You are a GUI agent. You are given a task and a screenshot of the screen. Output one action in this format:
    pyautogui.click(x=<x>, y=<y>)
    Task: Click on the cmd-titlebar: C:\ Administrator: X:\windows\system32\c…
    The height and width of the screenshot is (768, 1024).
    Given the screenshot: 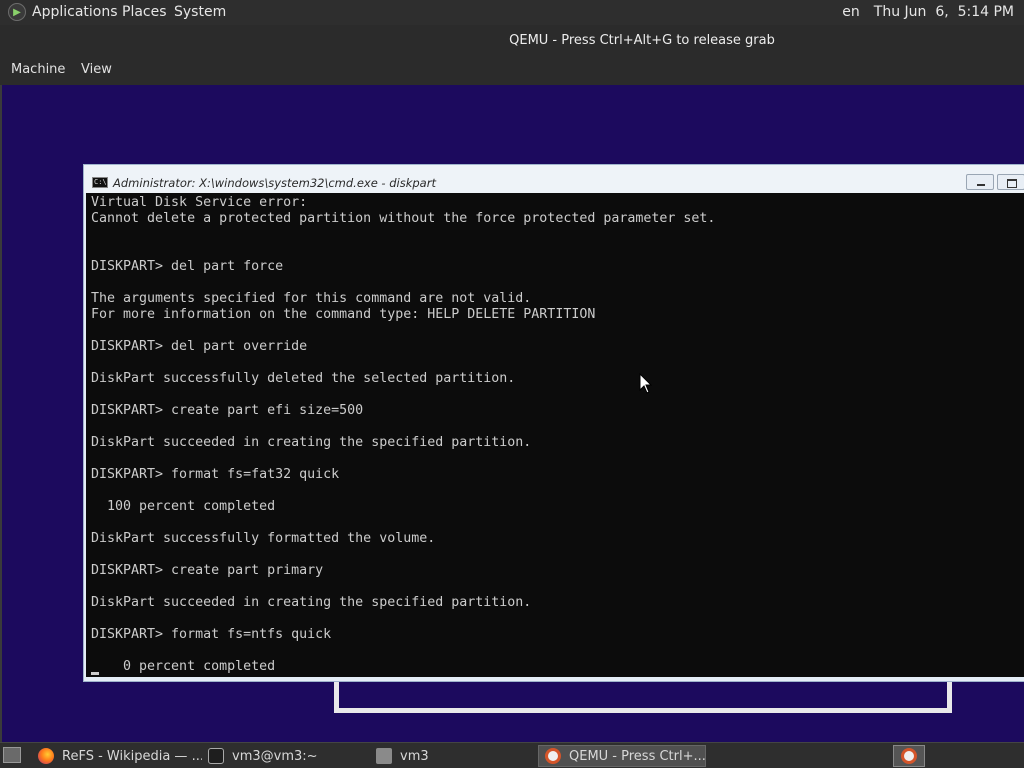 What is the action you would take?
    pyautogui.click(x=554, y=179)
    